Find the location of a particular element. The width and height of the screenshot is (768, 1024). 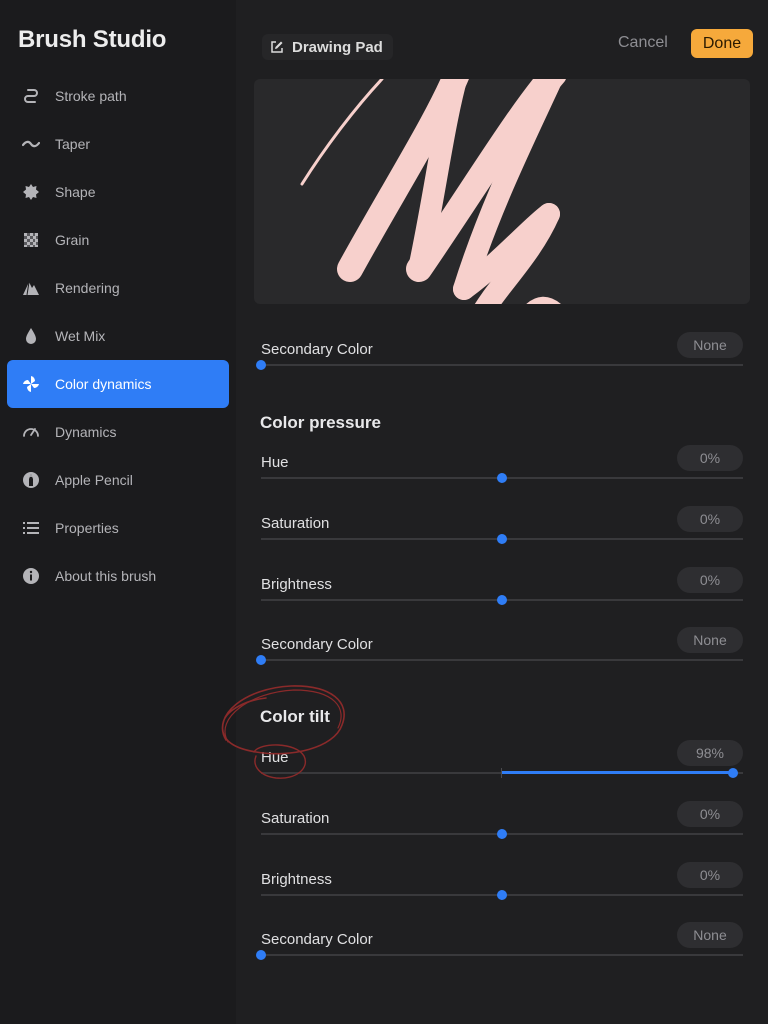

info-icon is located at coordinates (31, 576).